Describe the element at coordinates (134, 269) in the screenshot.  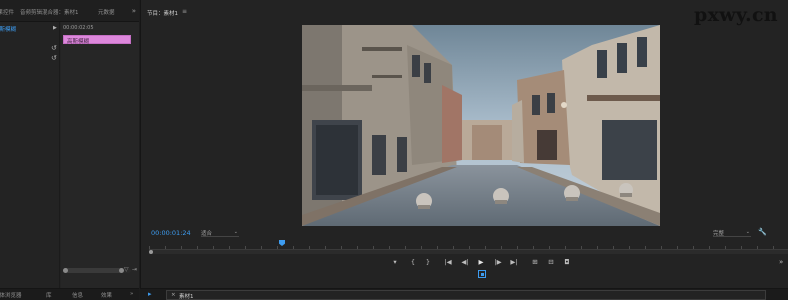
I see `export-icon: ⇥` at that location.